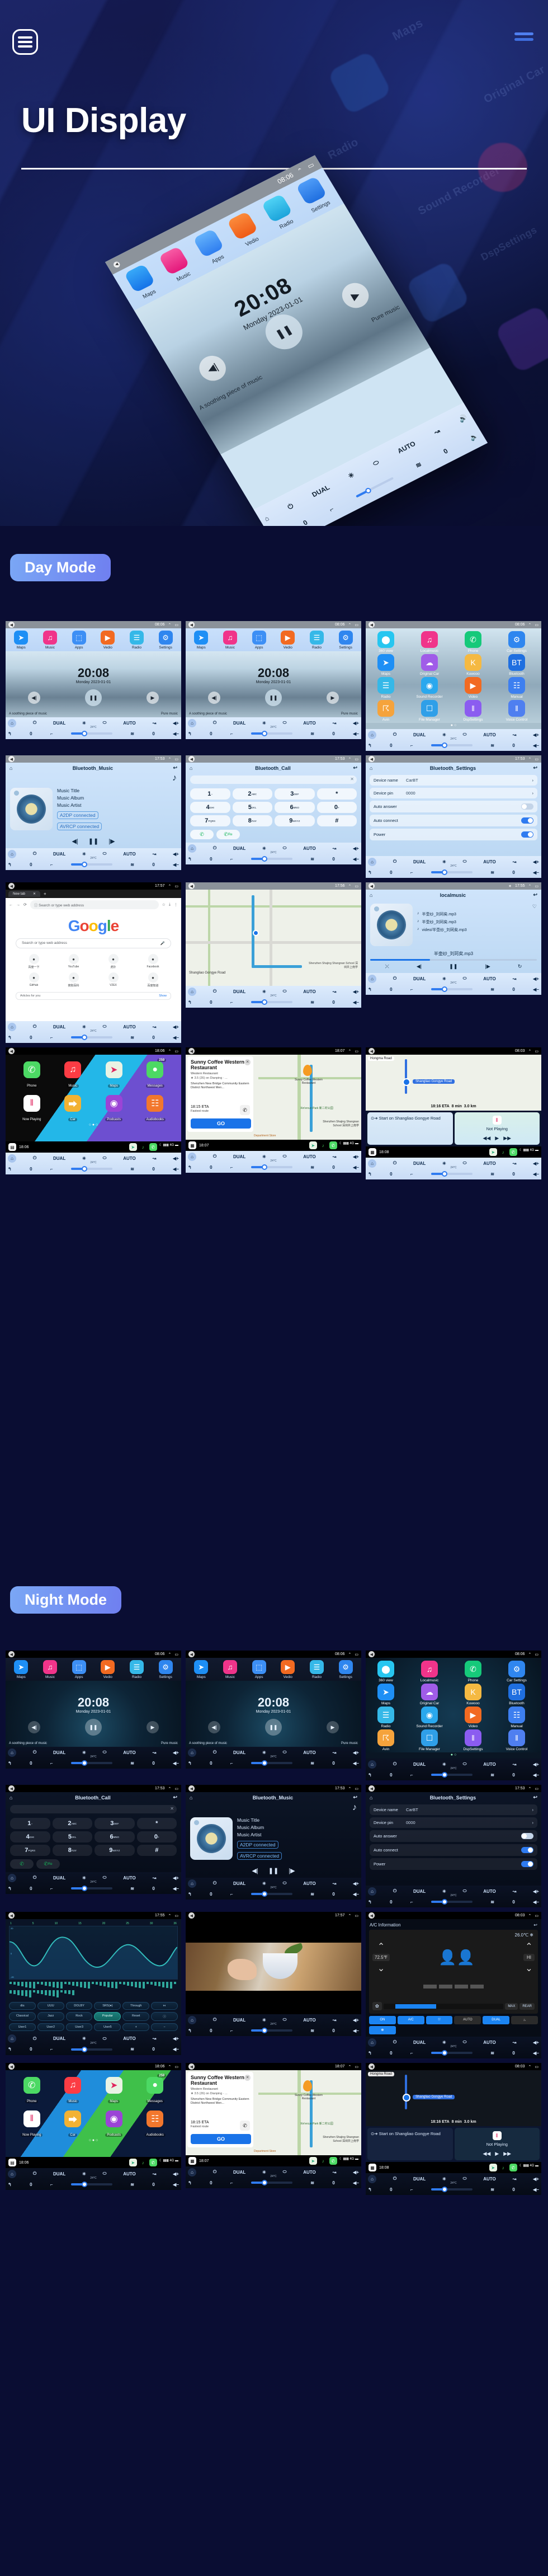 This screenshot has height=2576, width=548. I want to click on eq-preset-user3: User3, so click(79, 2027).